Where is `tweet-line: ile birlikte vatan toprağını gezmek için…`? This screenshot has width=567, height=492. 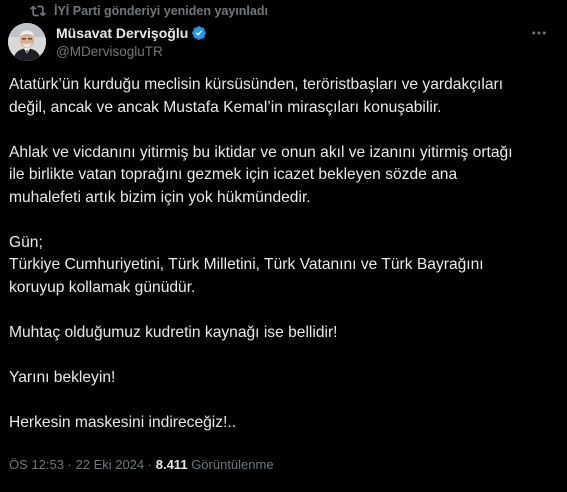 tweet-line: ile birlikte vatan toprağını gezmek için… is located at coordinates (233, 174).